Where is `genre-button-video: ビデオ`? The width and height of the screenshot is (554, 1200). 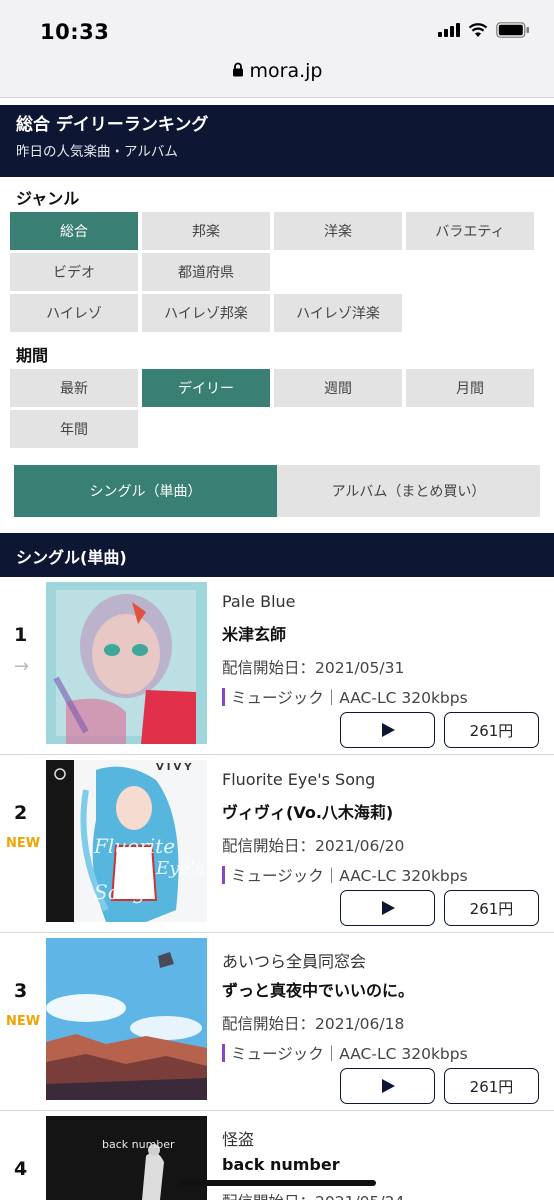
genre-button-video: ビデオ is located at coordinates (74, 272).